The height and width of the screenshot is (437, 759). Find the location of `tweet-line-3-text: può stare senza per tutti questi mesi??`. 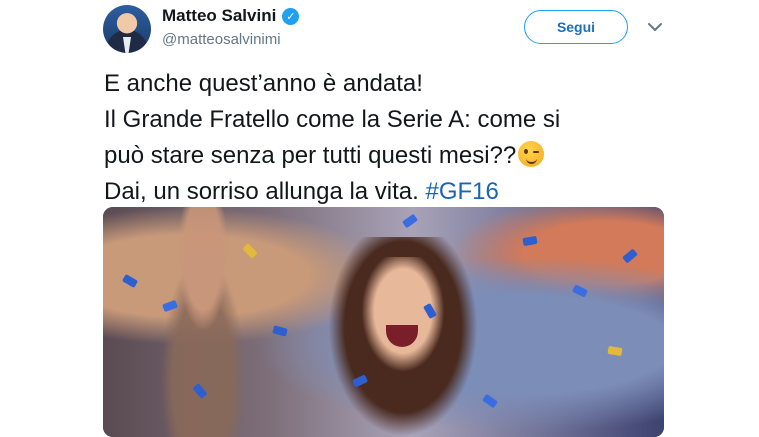

tweet-line-3-text: può stare senza per tutti questi mesi?? is located at coordinates (310, 155).